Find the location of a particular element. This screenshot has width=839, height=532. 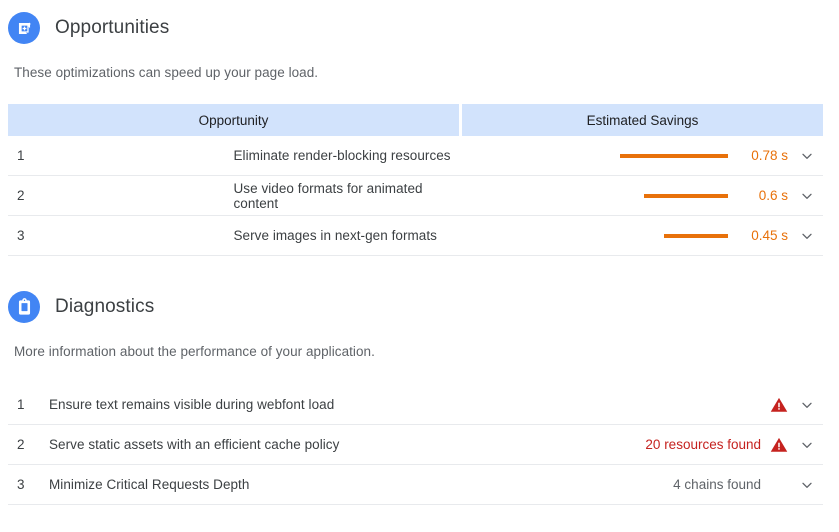

opportunities-header: Opportunities is located at coordinates (419, 28).